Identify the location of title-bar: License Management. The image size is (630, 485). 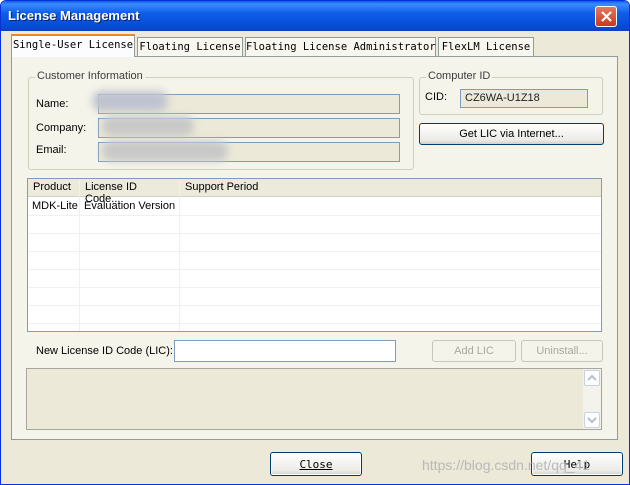
(315, 16).